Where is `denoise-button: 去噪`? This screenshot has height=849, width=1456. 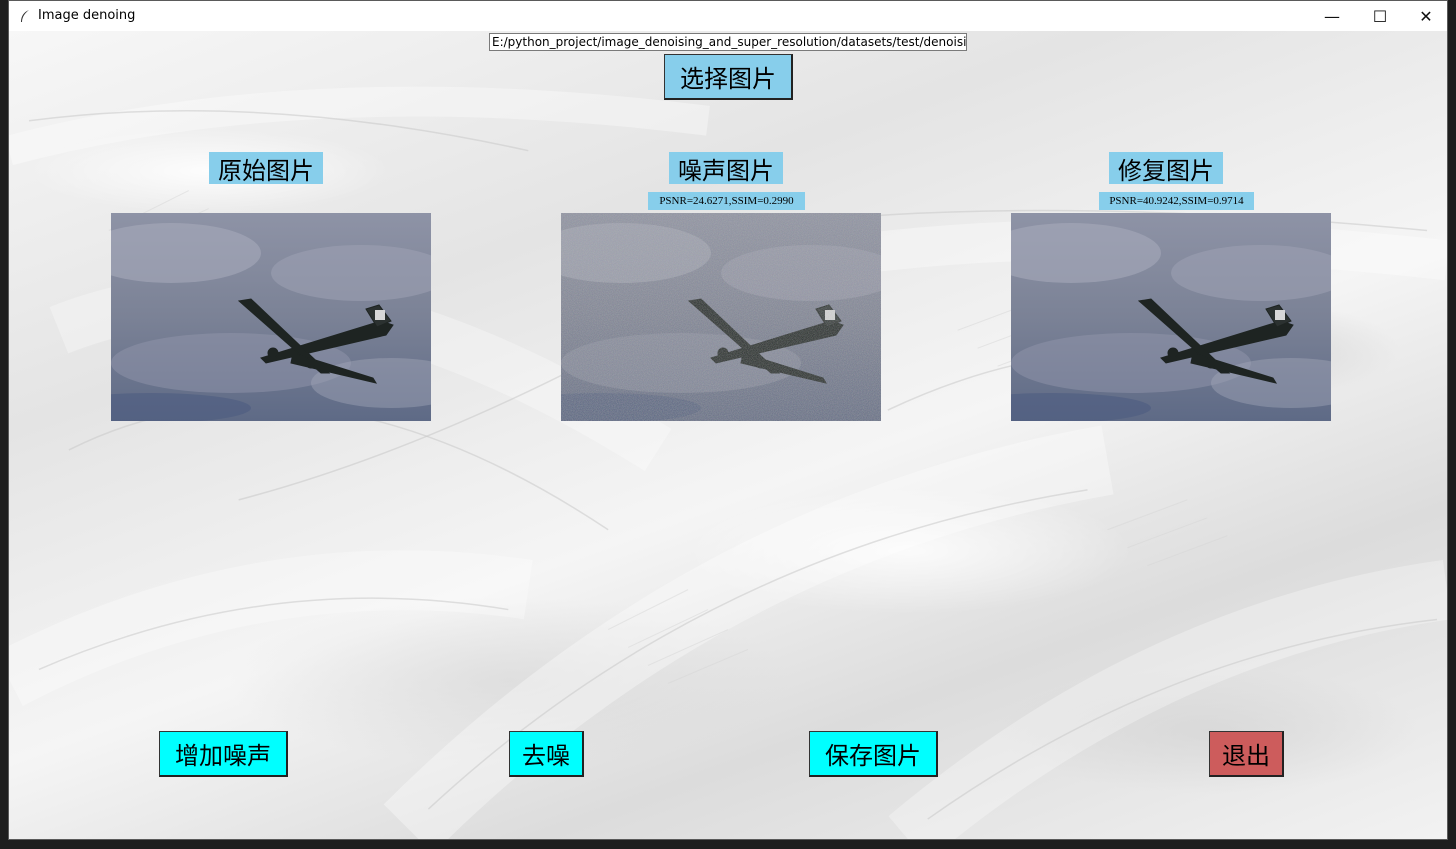
denoise-button: 去噪 is located at coordinates (546, 754).